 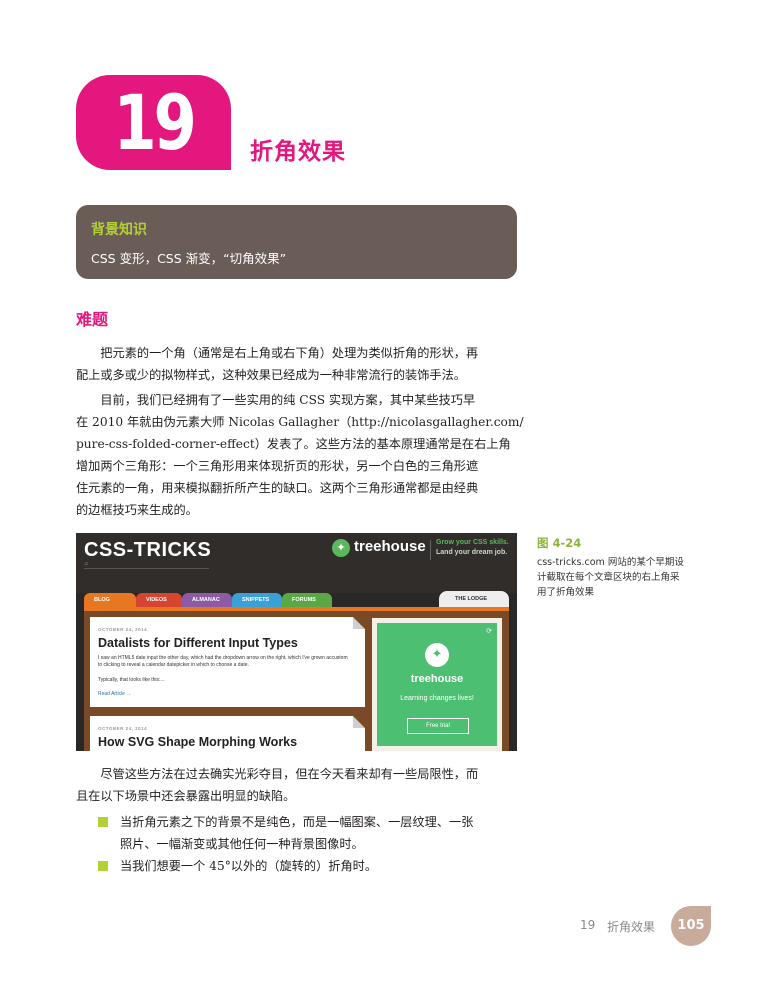 I want to click on bullet-item: 当我们想要一个 45°以外的（旋转的）折角时。, so click(x=308, y=866).